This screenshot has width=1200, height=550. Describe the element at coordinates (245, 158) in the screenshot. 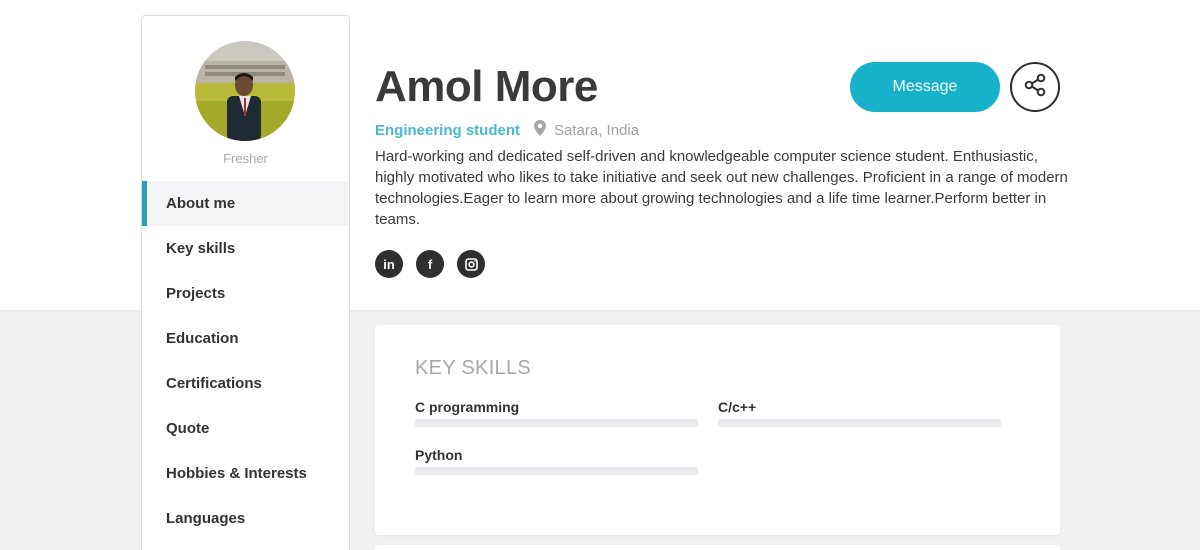

I see `experience-level: Fresher` at that location.